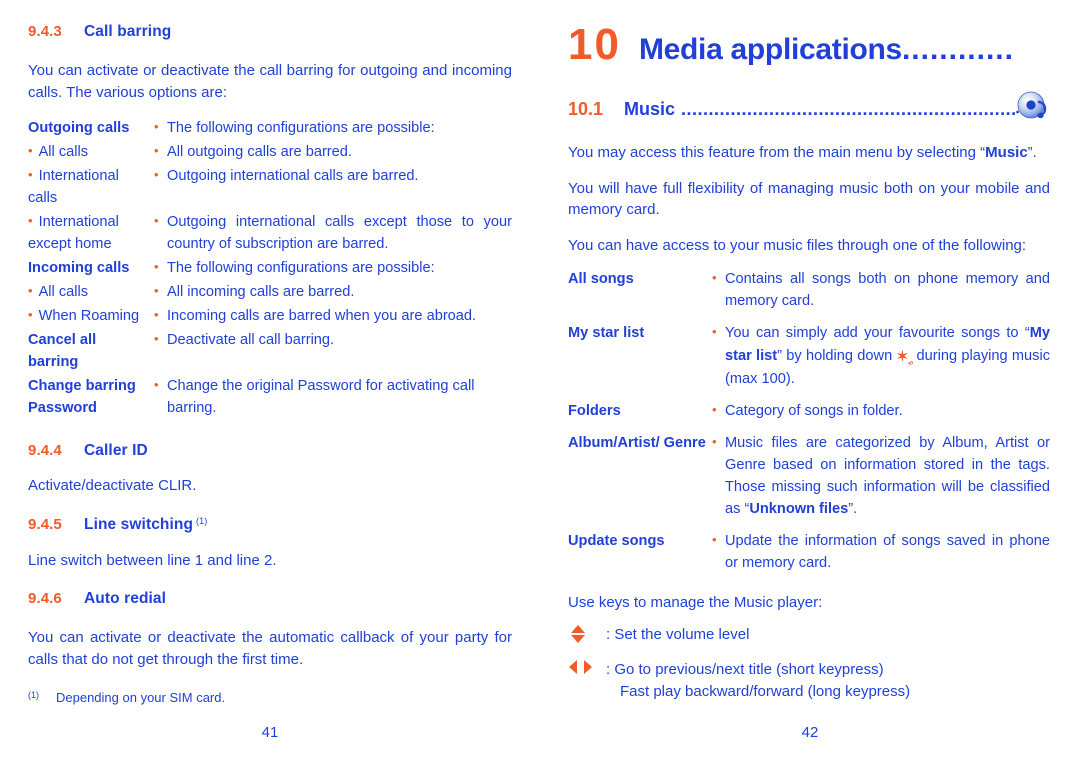 This screenshot has height=767, width=1080. Describe the element at coordinates (112, 485) in the screenshot. I see `caller-id-body: Activate/deactivate CLIR.` at that location.